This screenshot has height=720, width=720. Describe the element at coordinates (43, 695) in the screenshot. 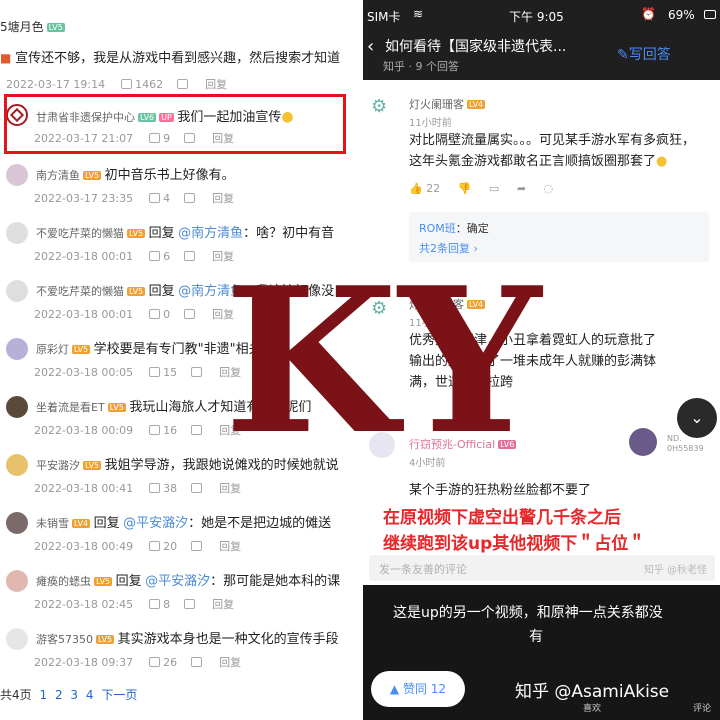

I see `page-link-1: 1` at that location.